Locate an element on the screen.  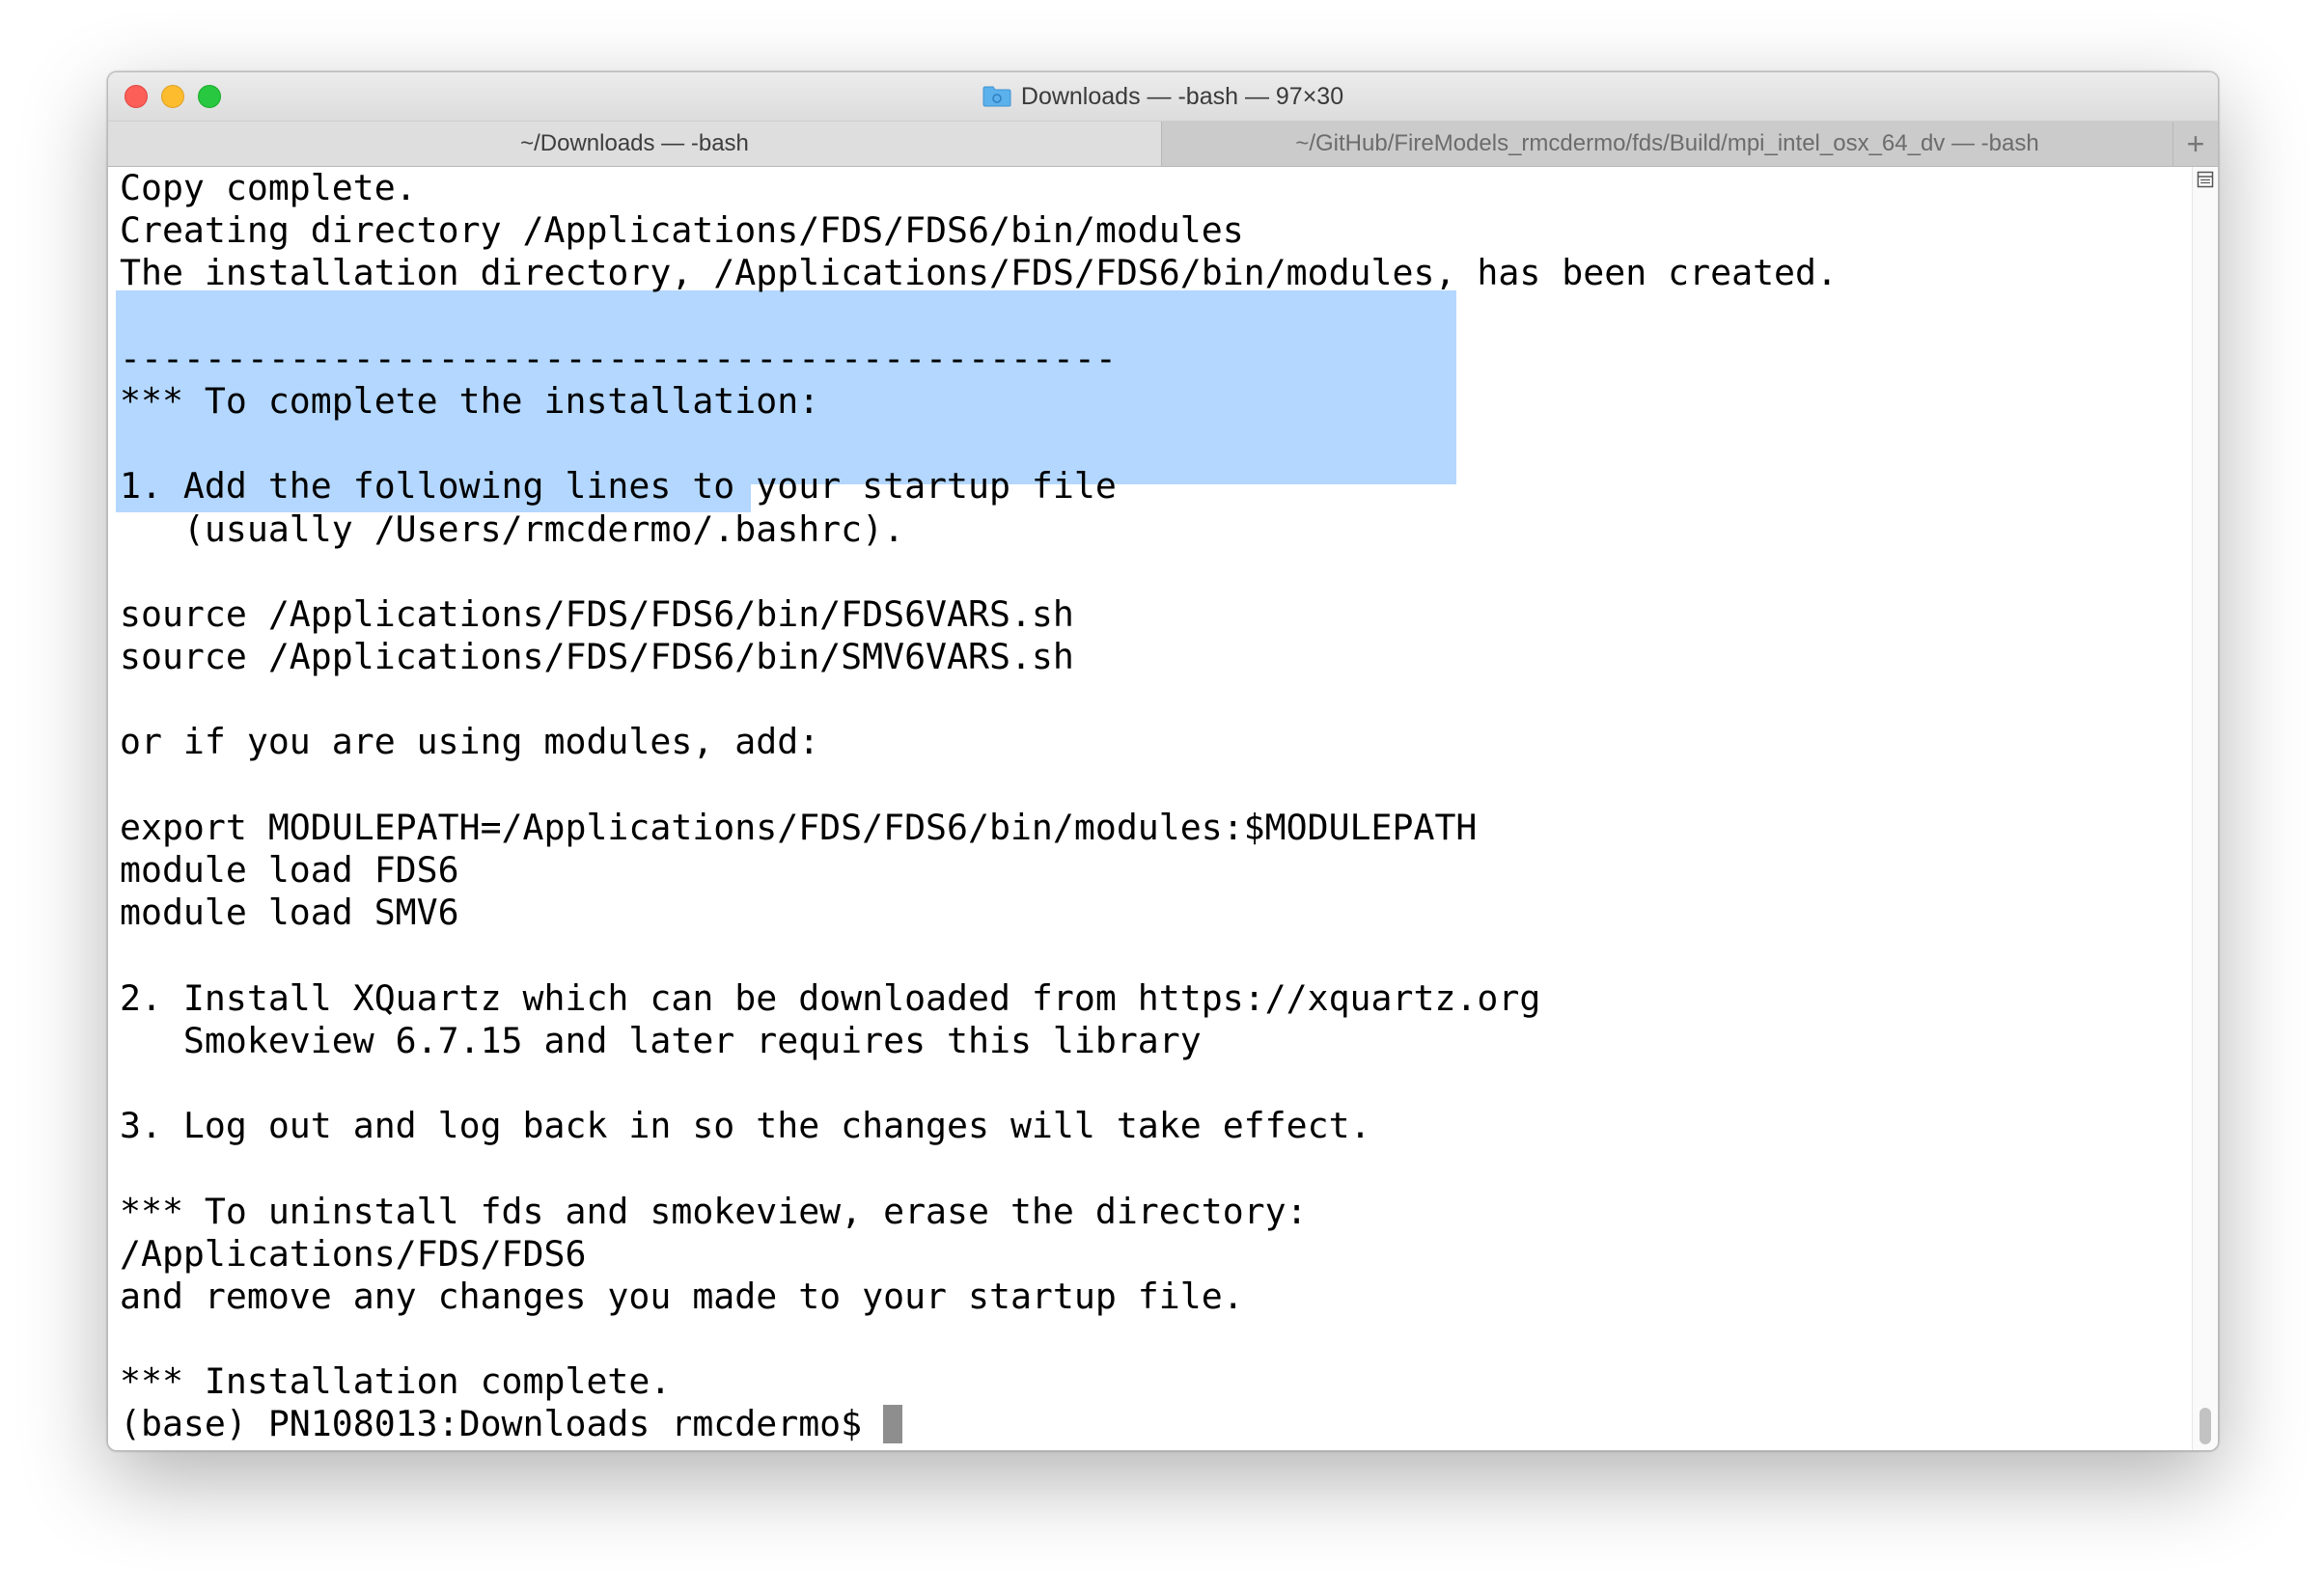
plus-icon: + is located at coordinates (2195, 143).